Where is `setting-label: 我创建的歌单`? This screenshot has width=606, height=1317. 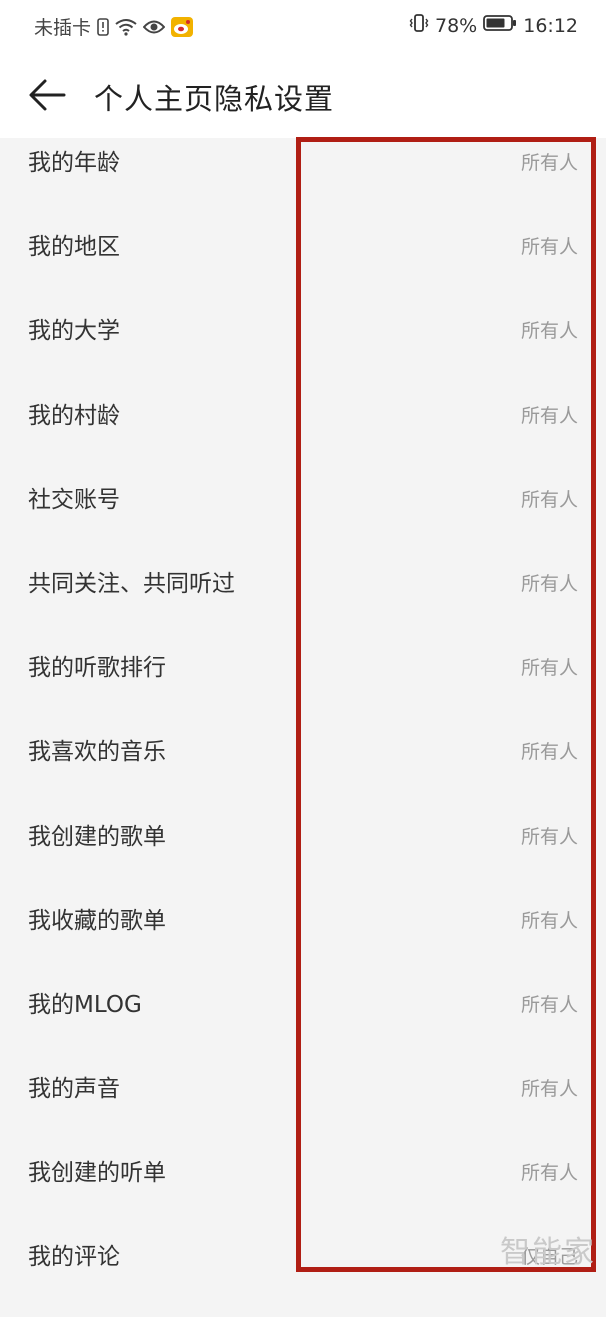 setting-label: 我创建的歌单 is located at coordinates (97, 836).